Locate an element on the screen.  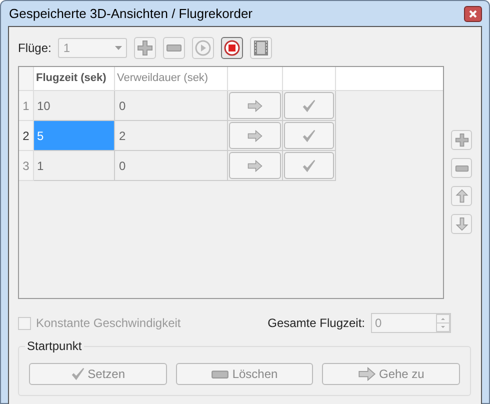
table-cell: 2 is located at coordinates (171, 136).